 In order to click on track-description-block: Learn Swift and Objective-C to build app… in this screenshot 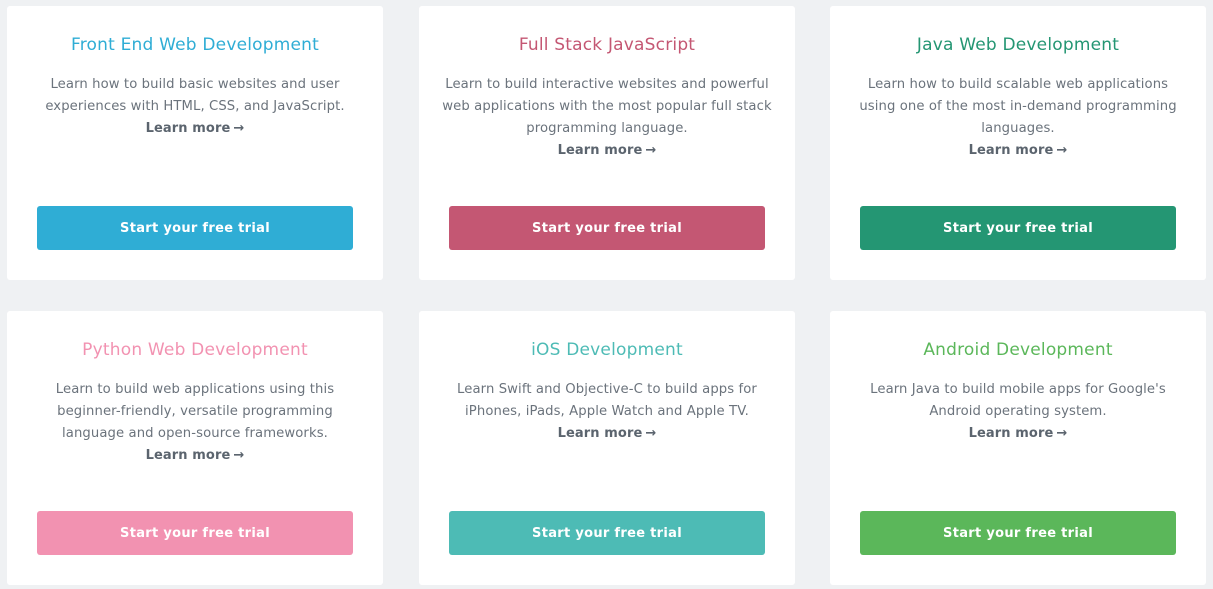, I will do `click(607, 412)`.